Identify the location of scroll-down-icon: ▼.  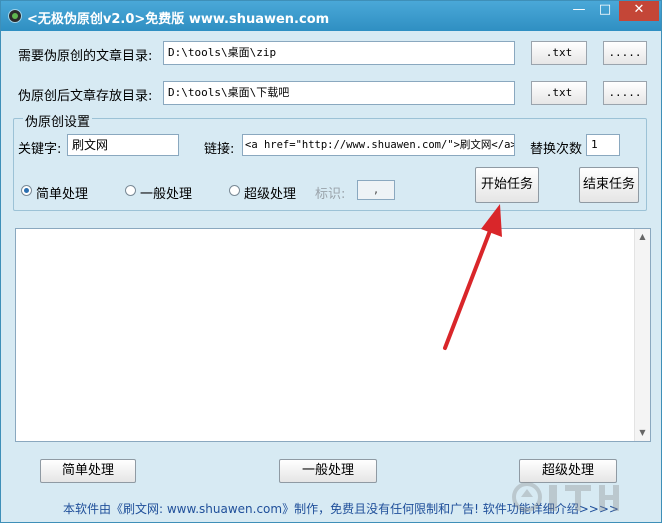
(642, 433).